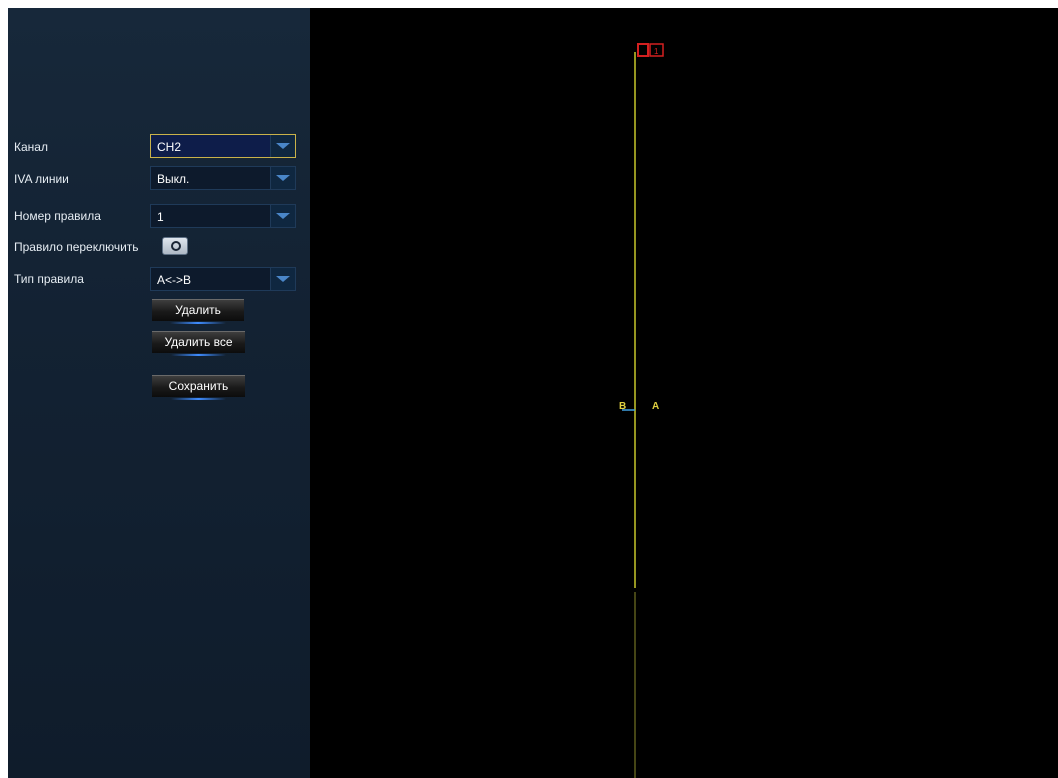  What do you see at coordinates (31, 147) in the screenshot?
I see `channel-label: Канал` at bounding box center [31, 147].